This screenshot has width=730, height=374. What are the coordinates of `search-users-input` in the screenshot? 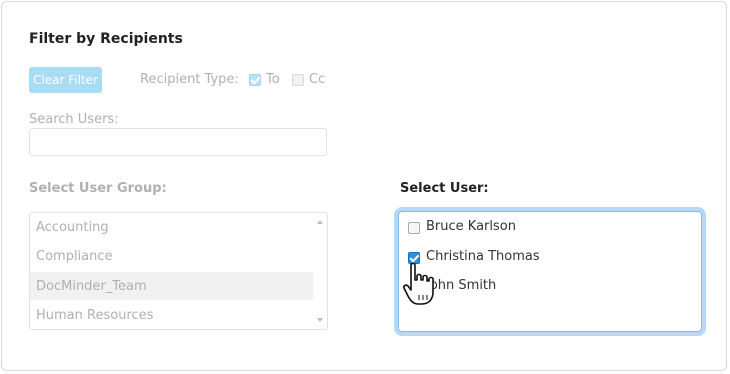 It's located at (178, 142).